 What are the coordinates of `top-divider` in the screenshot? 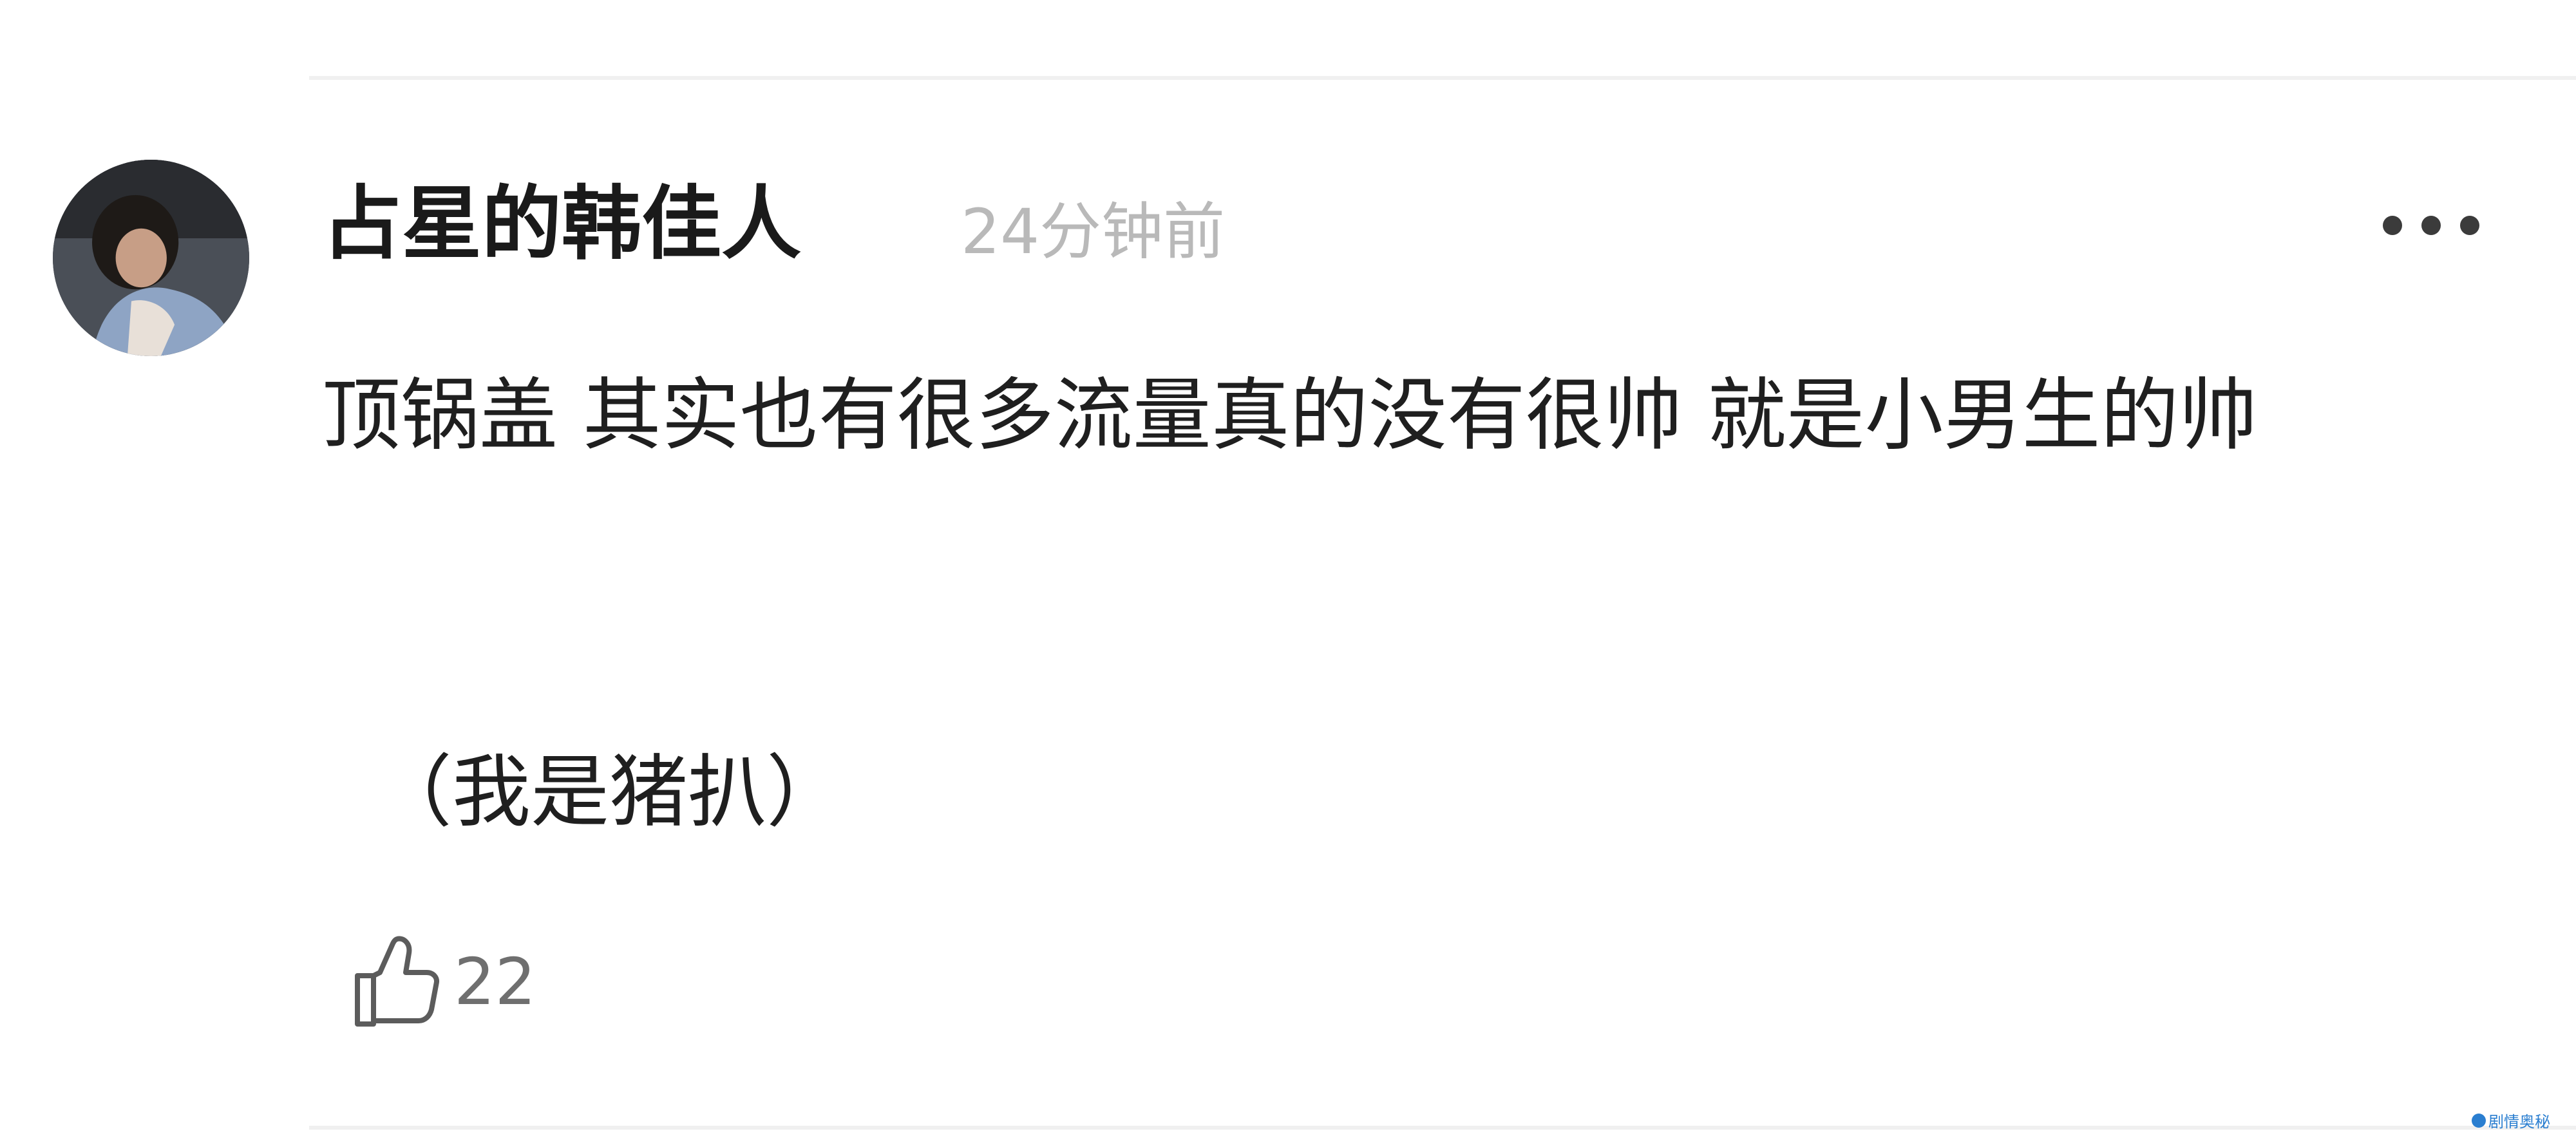 It's located at (1442, 78).